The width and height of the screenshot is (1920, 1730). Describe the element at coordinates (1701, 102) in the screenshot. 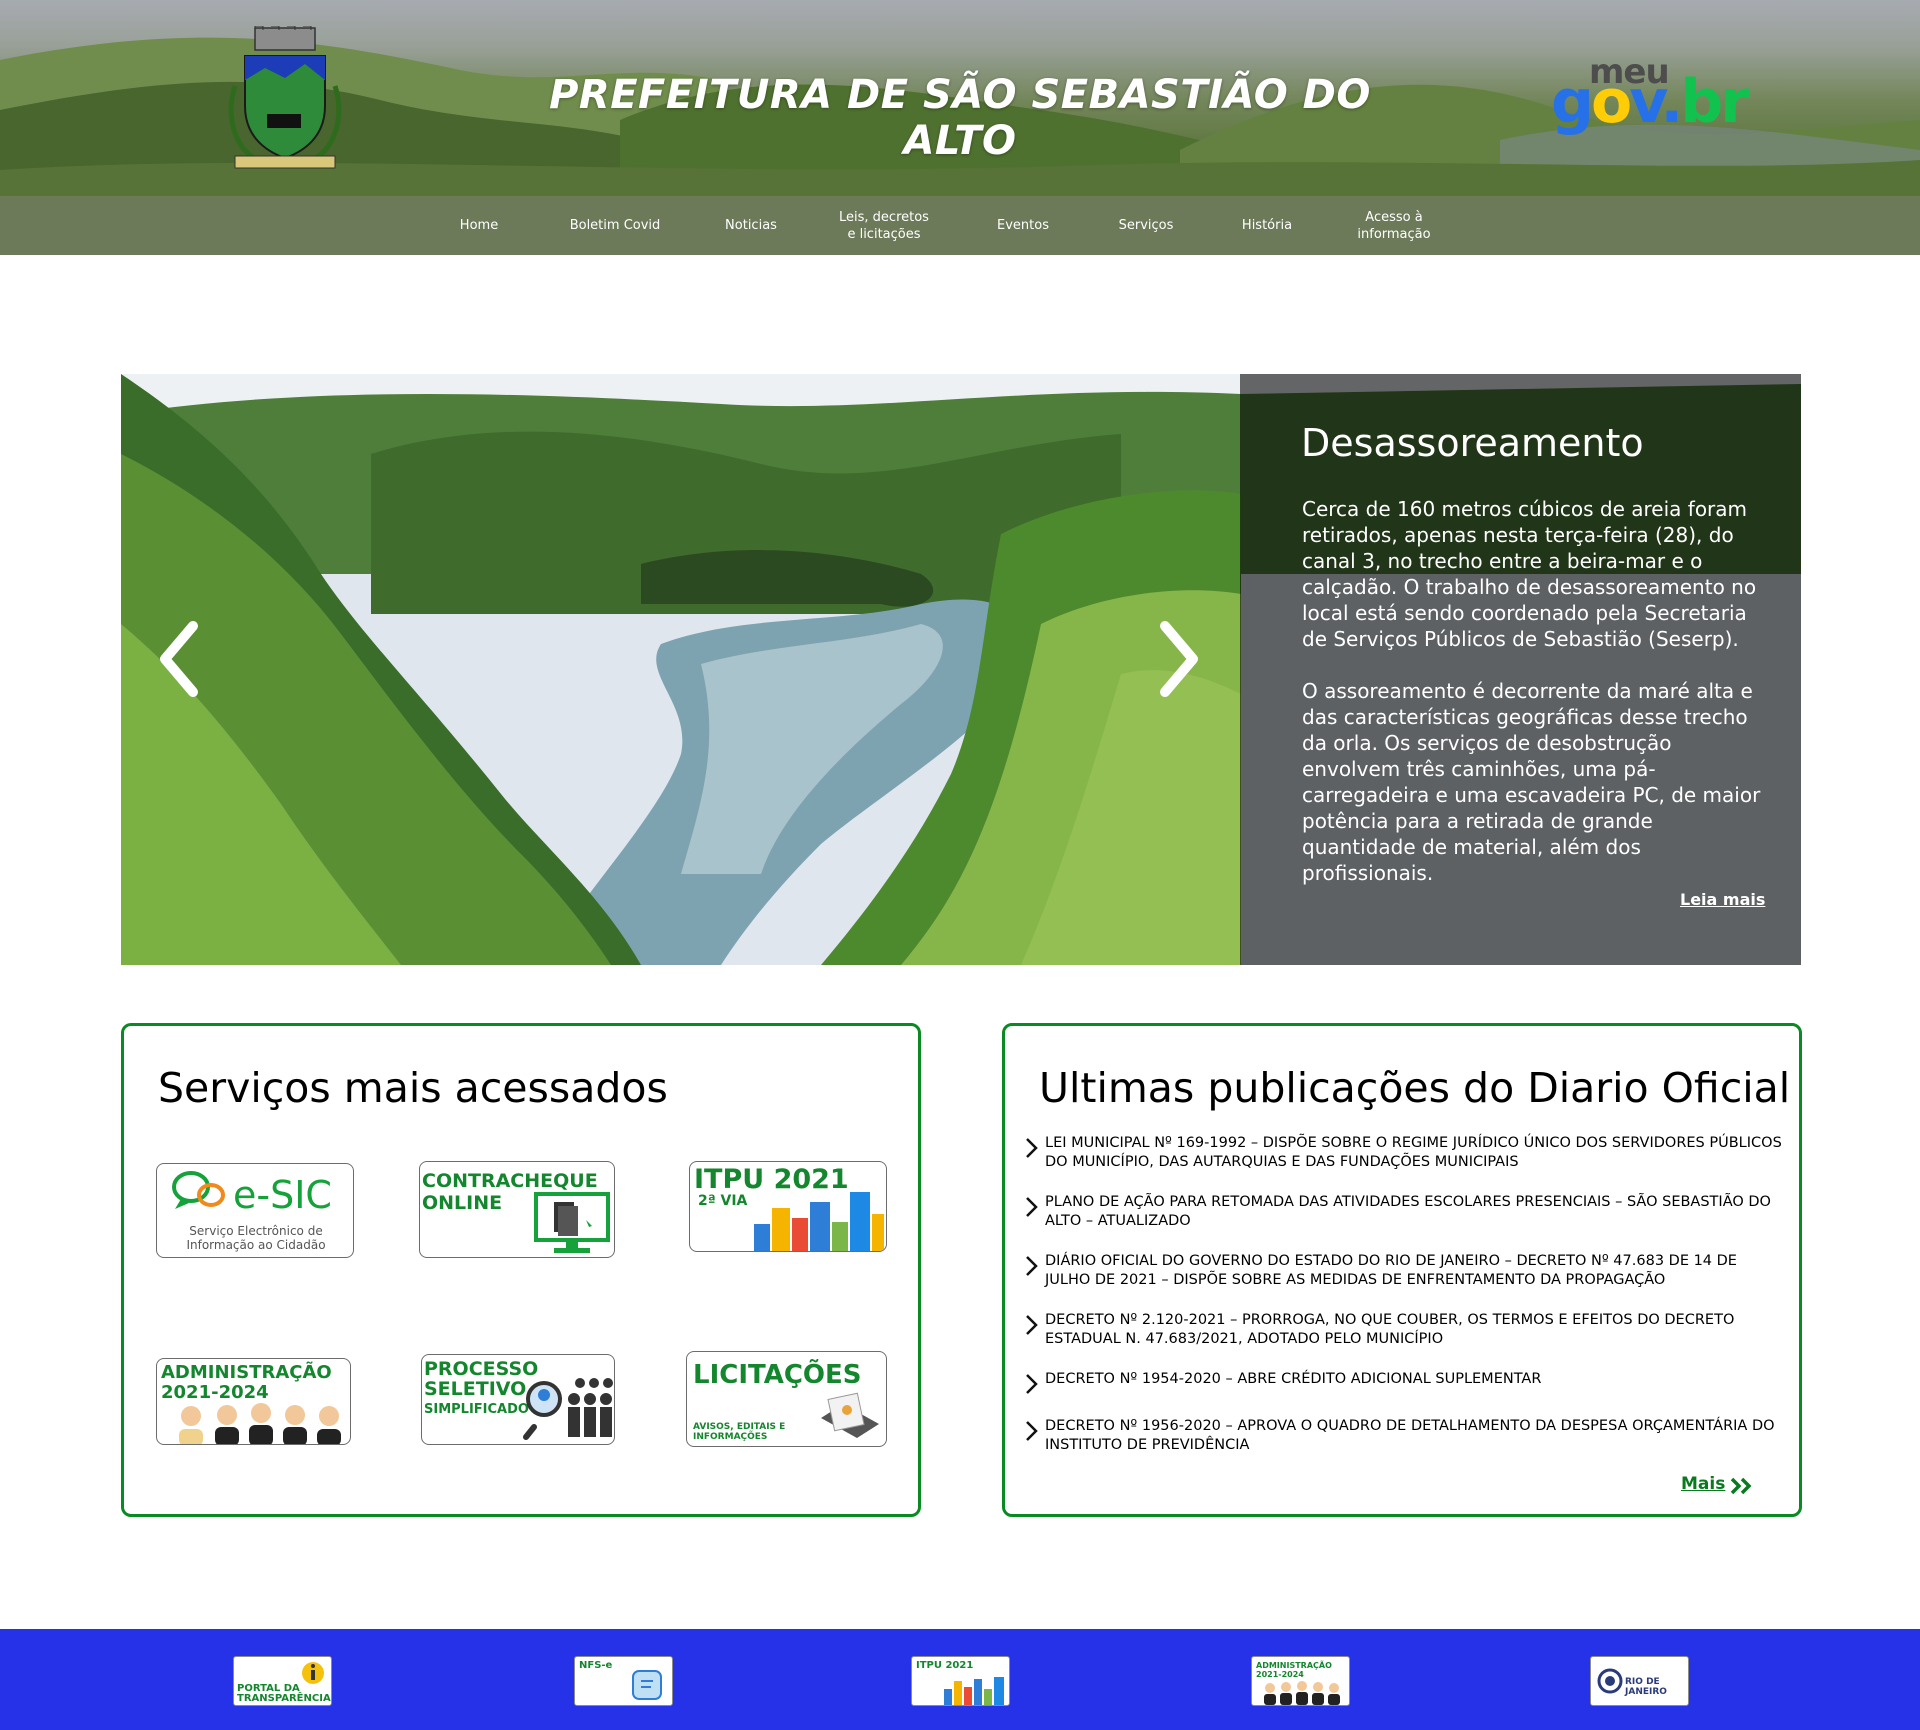

I see `govbr-letter: b` at that location.